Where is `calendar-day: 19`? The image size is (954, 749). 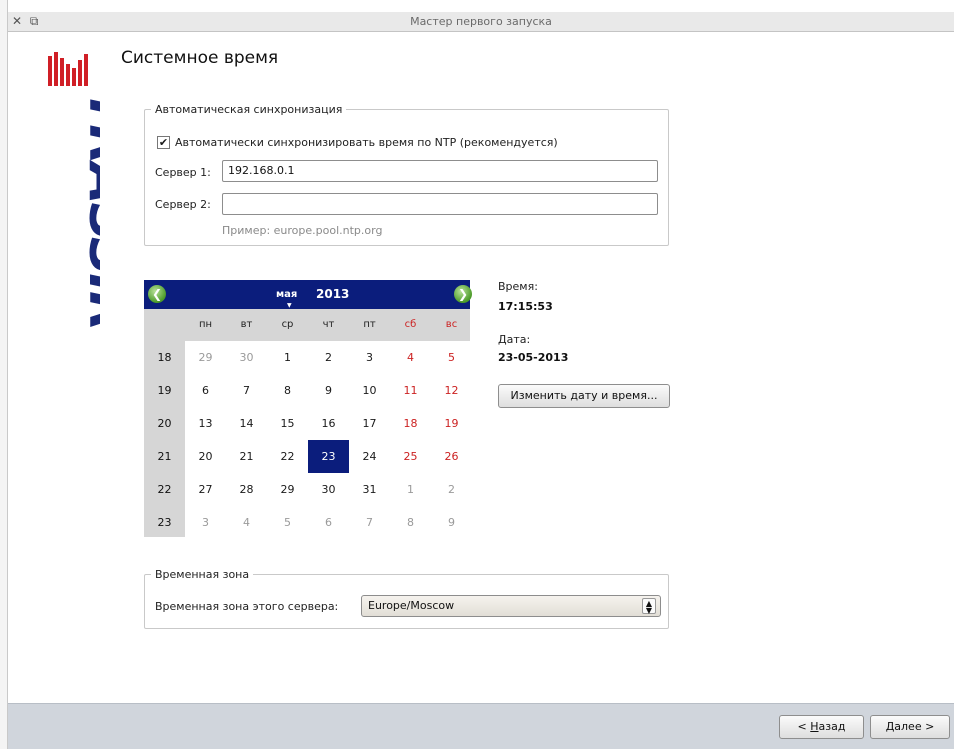 calendar-day: 19 is located at coordinates (451, 423).